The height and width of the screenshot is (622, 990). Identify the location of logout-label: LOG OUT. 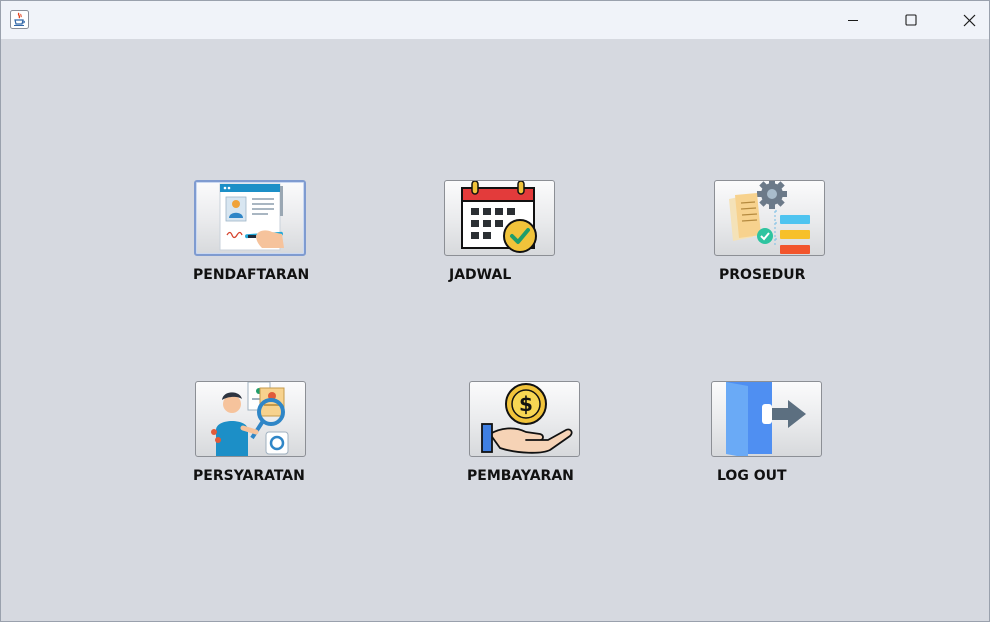
(752, 476).